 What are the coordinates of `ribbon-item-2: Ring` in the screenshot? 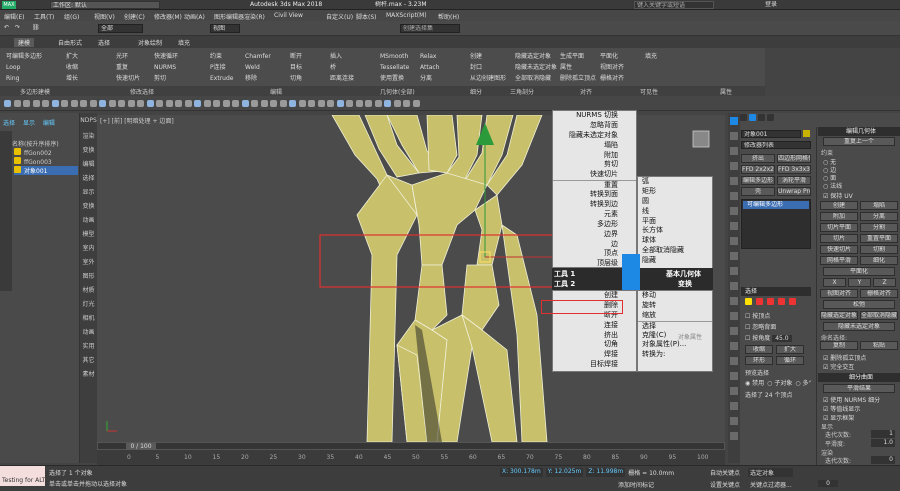 It's located at (34, 78).